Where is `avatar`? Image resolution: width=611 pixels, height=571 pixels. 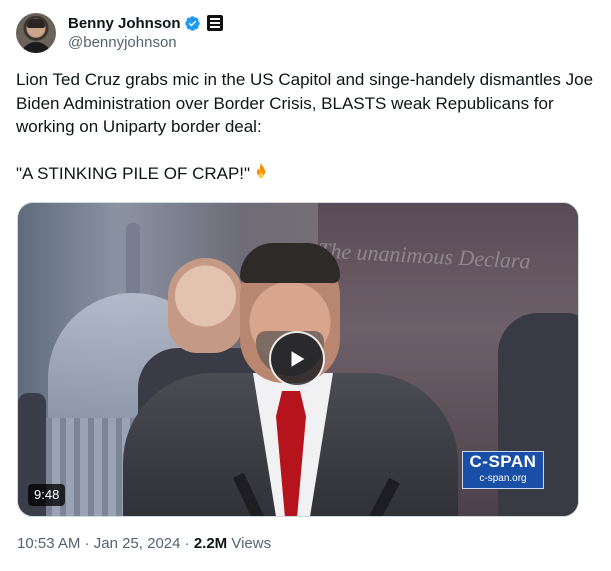 avatar is located at coordinates (36, 33).